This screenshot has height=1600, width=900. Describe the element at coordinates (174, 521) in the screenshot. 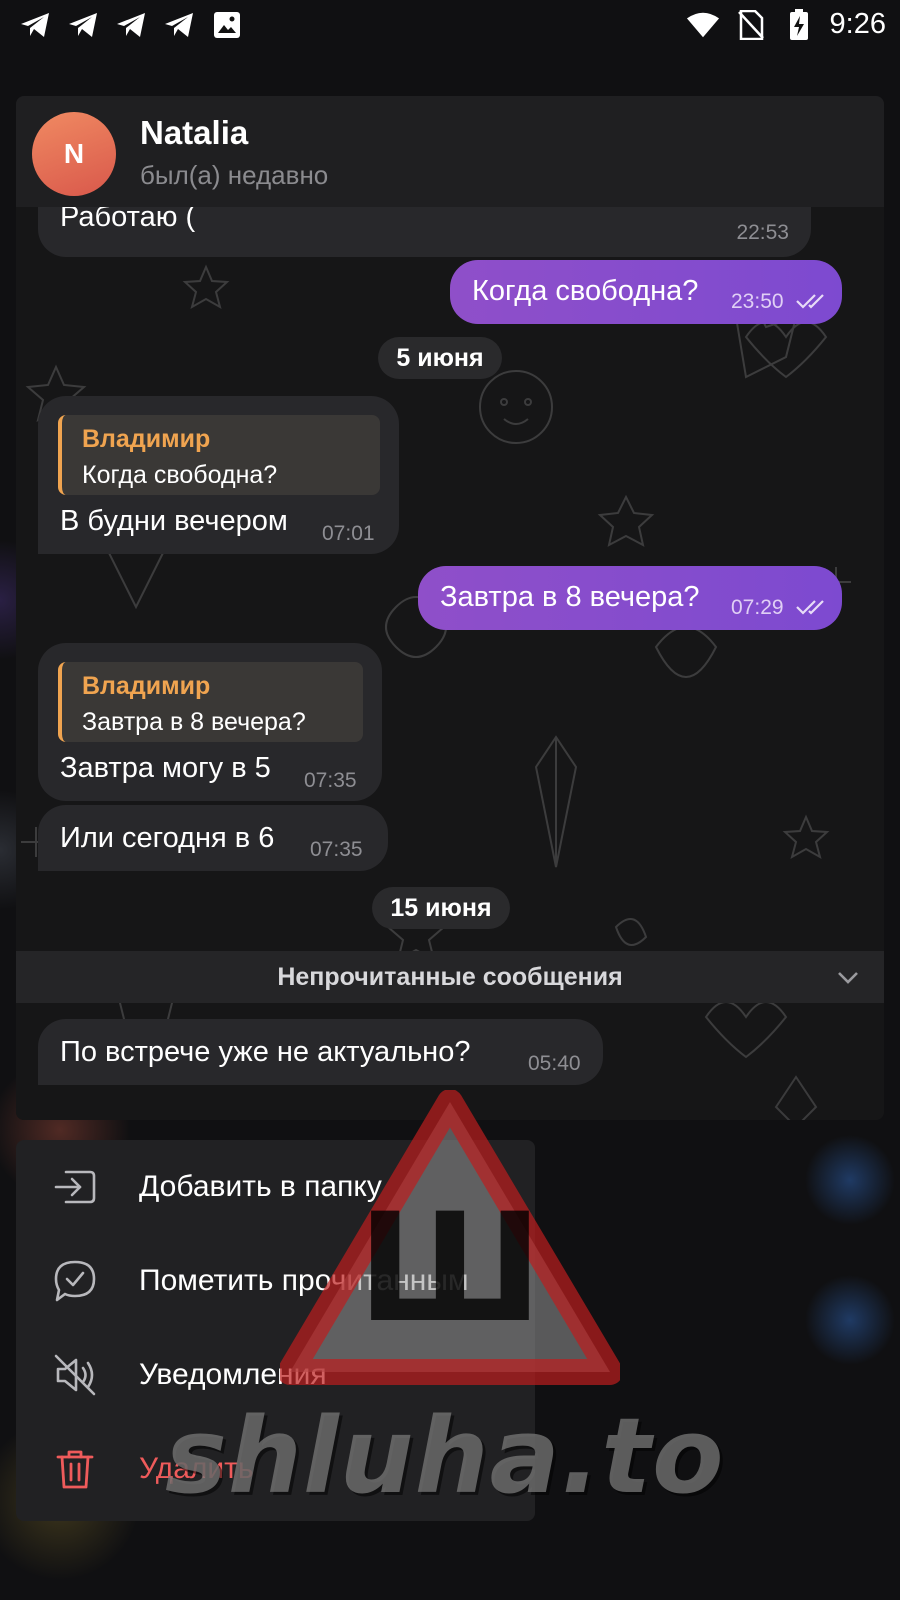

I see `message-text: В будни вечером` at that location.